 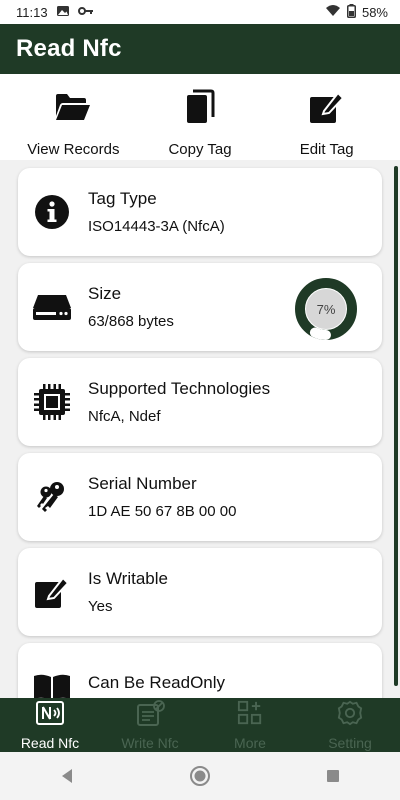 I want to click on edit-tag-button: Edit Tag, so click(x=326, y=120).